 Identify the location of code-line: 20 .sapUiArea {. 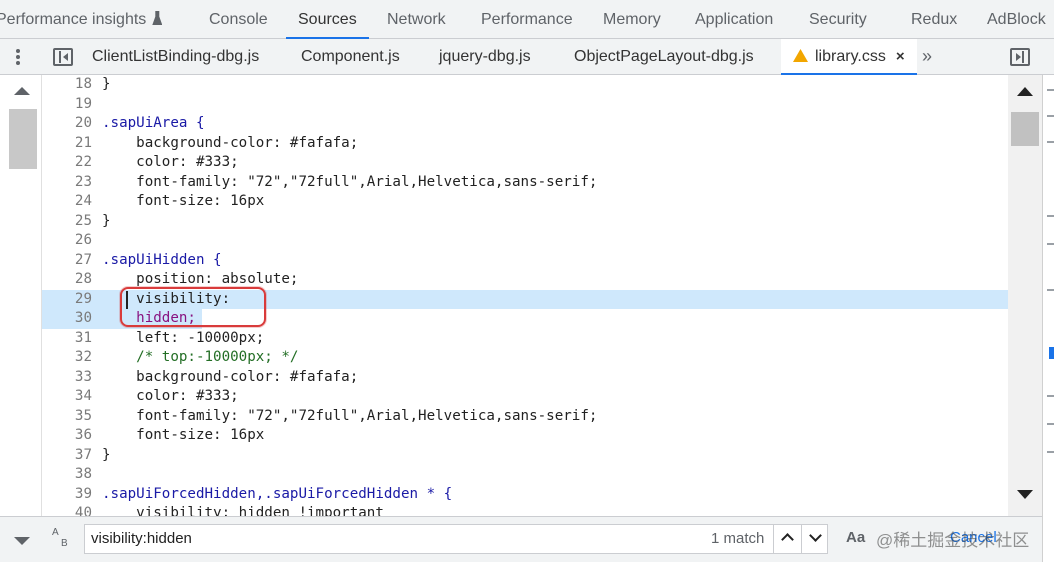
(139, 123).